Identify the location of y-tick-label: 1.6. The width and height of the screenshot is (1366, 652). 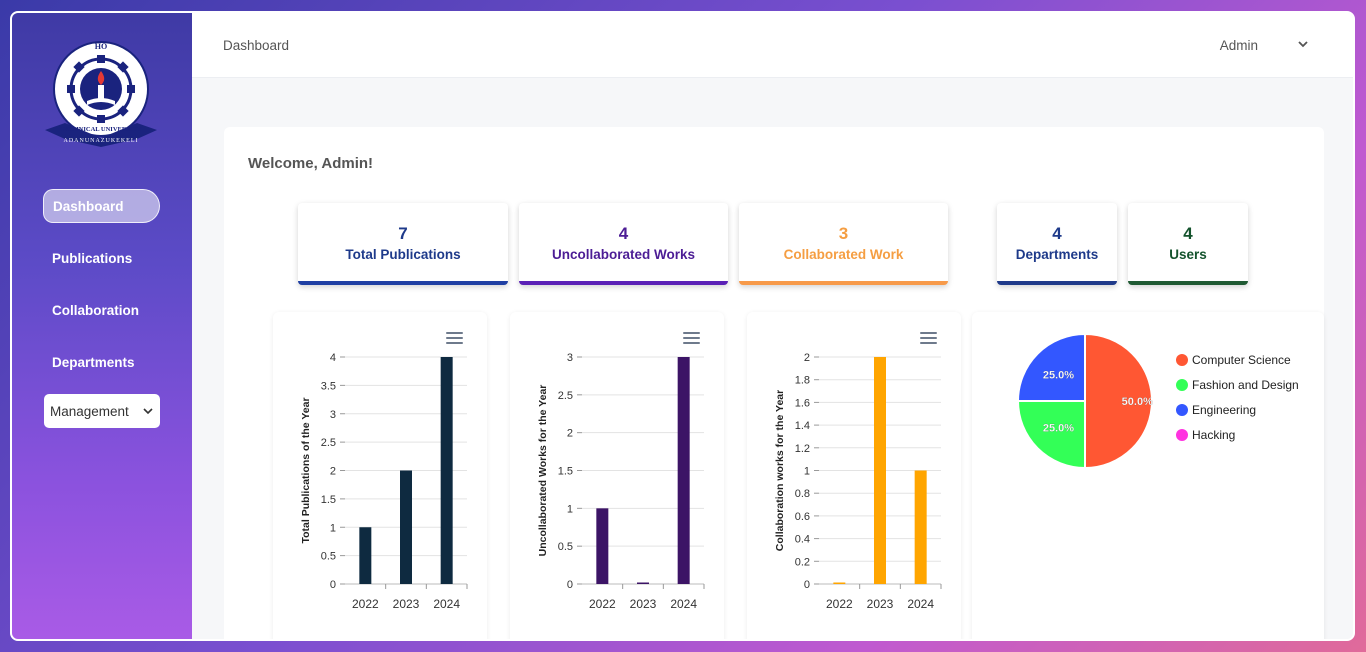
(802, 403).